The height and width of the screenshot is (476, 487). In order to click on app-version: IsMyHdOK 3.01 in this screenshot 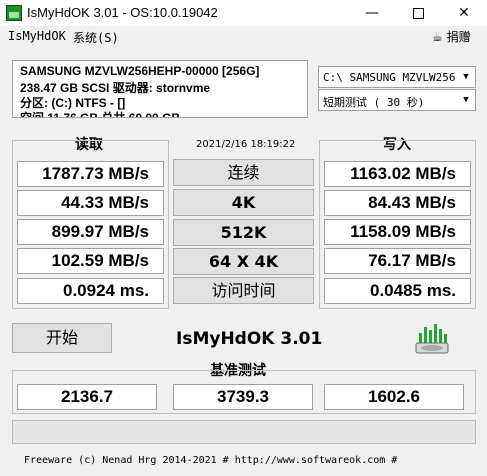, I will do `click(249, 339)`.